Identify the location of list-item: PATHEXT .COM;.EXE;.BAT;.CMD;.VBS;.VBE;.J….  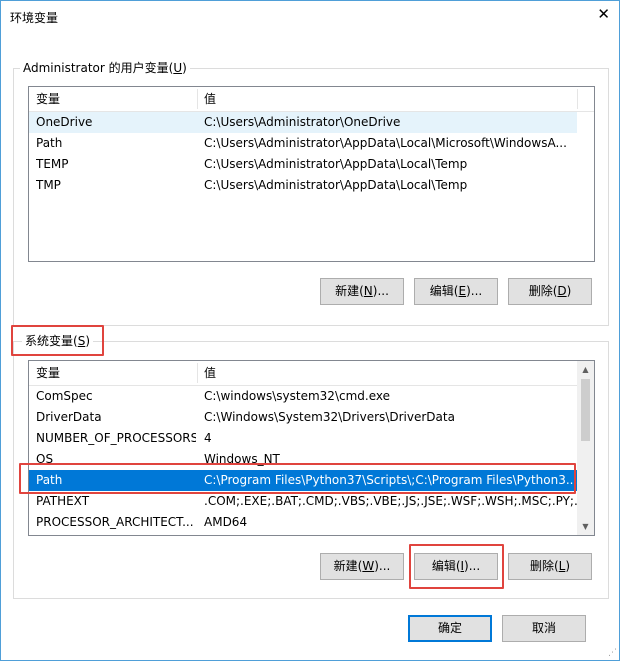
(311, 501).